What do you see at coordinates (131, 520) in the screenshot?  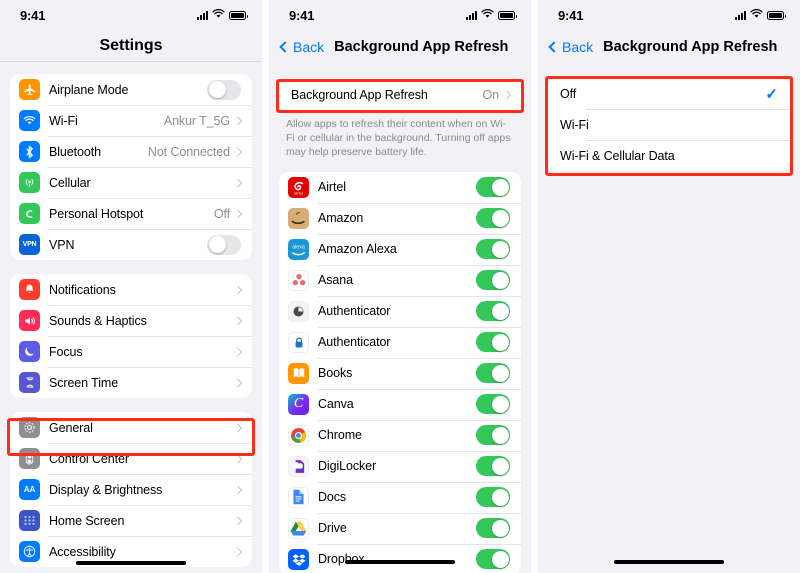 I see `sidebar-item-home-screen: Home Screen` at bounding box center [131, 520].